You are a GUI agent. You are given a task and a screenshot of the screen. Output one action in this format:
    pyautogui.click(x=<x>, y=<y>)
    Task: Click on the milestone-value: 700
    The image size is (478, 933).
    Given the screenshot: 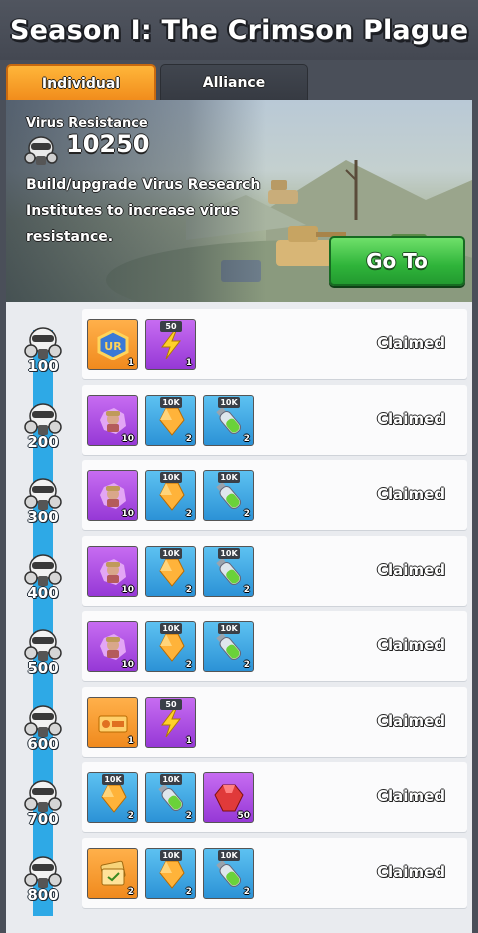 What is the action you would take?
    pyautogui.click(x=43, y=819)
    